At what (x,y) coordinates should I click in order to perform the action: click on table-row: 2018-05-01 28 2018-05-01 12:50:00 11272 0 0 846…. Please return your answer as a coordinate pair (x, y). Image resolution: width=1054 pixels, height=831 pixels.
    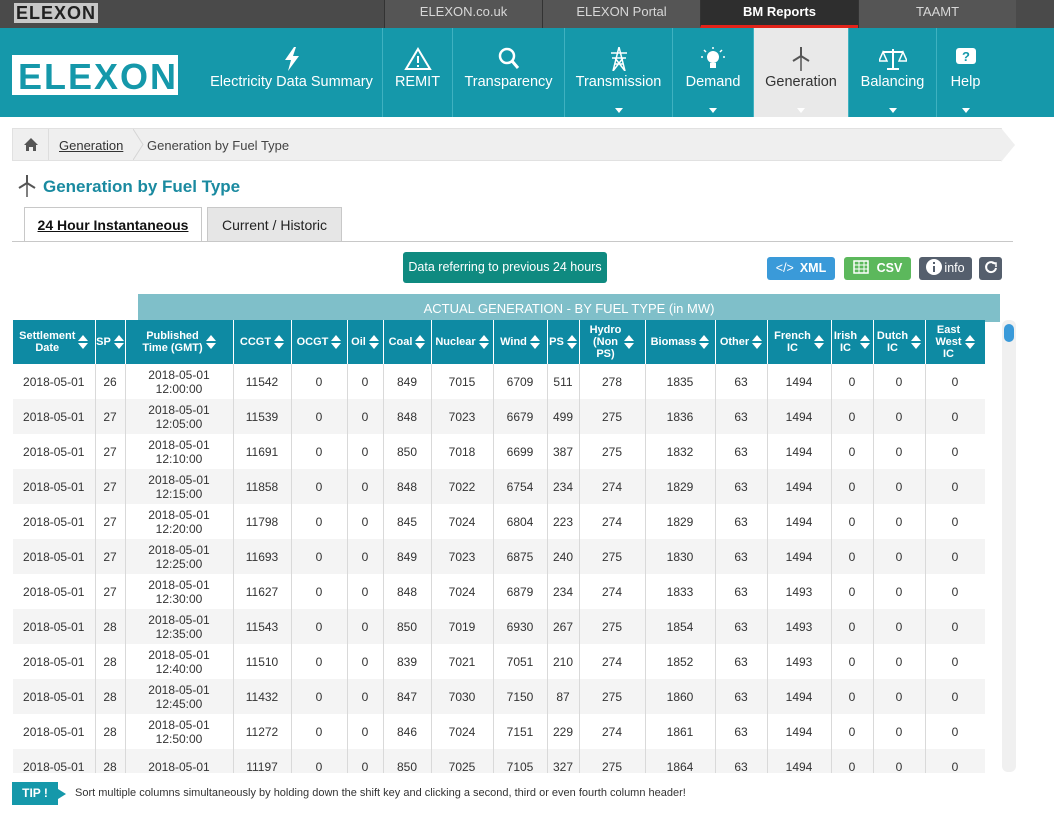
    Looking at the image, I should click on (499, 731).